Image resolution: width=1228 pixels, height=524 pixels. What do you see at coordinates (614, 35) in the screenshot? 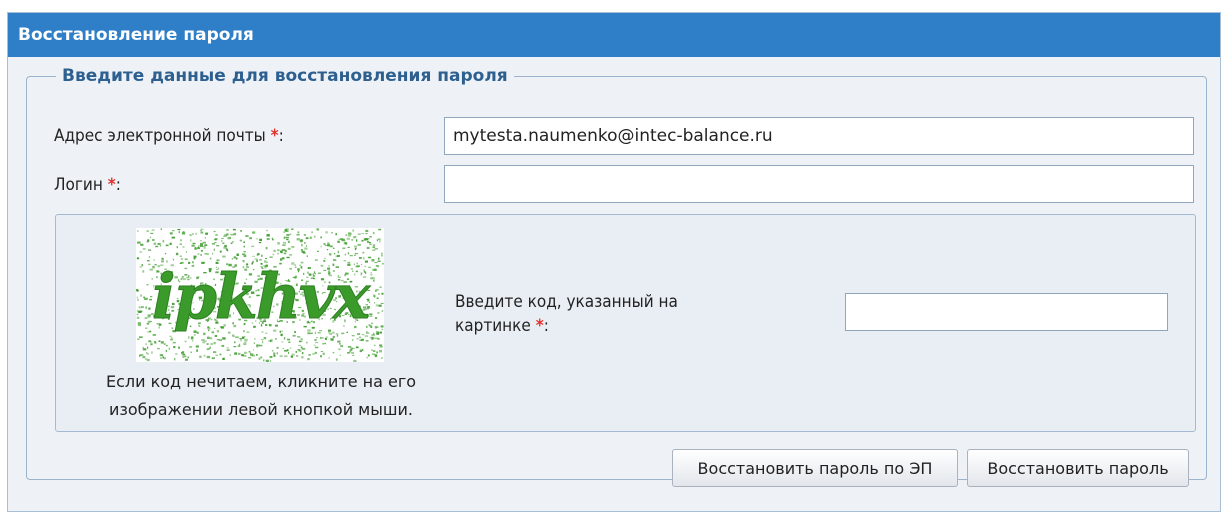
I see `panel-title: Восстановление пароля` at bounding box center [614, 35].